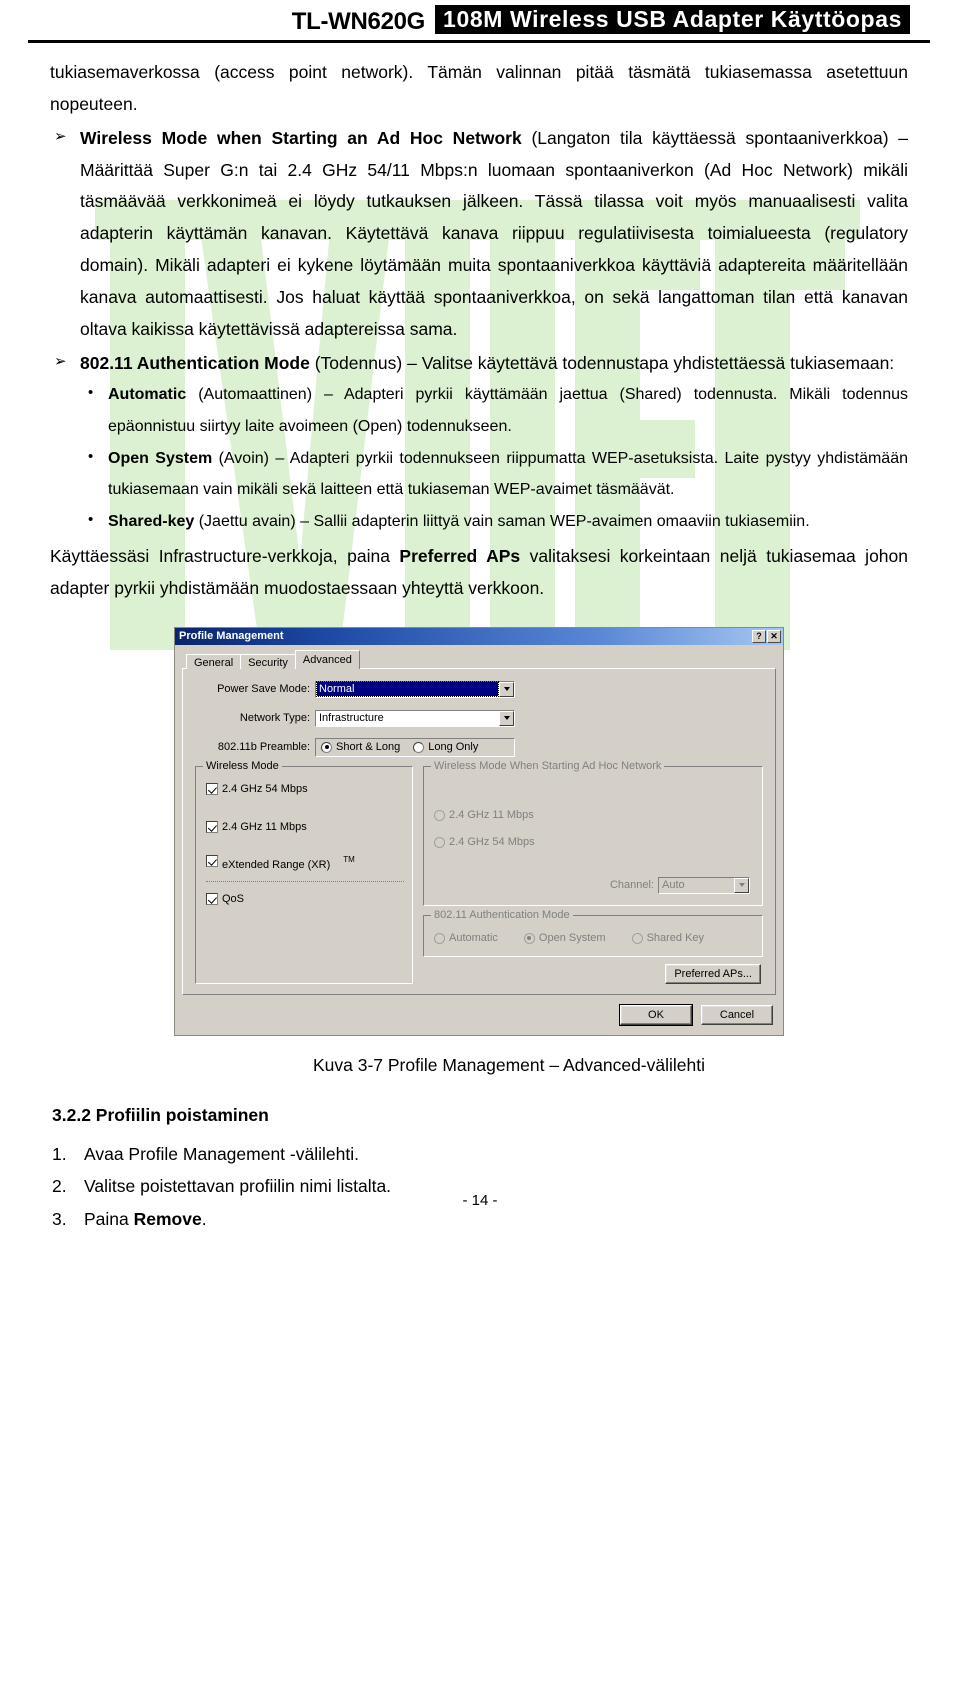  Describe the element at coordinates (474, 1015) in the screenshot. I see `dialog-buttons: OK Cancel` at that location.